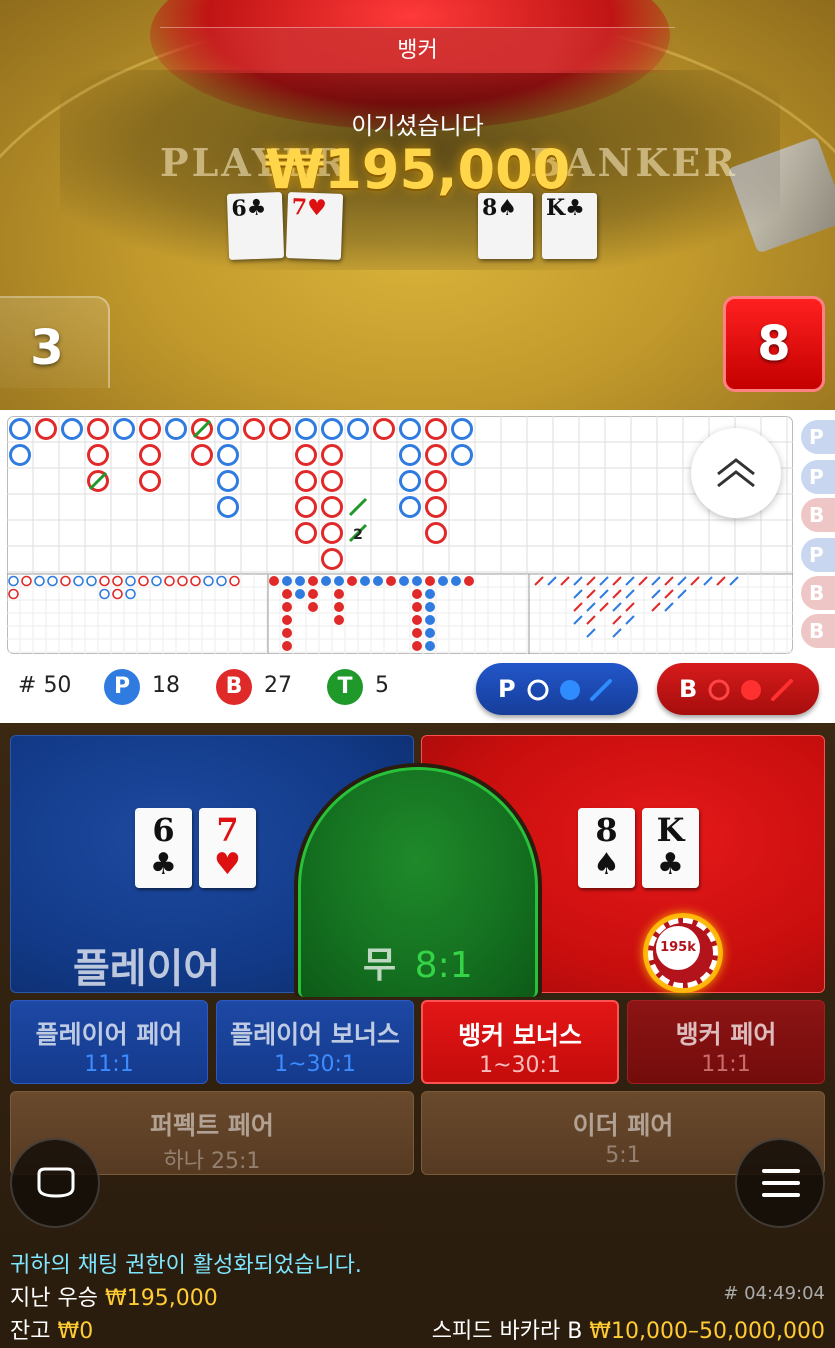  What do you see at coordinates (345, 687) in the screenshot?
I see `tie-badge: T` at bounding box center [345, 687].